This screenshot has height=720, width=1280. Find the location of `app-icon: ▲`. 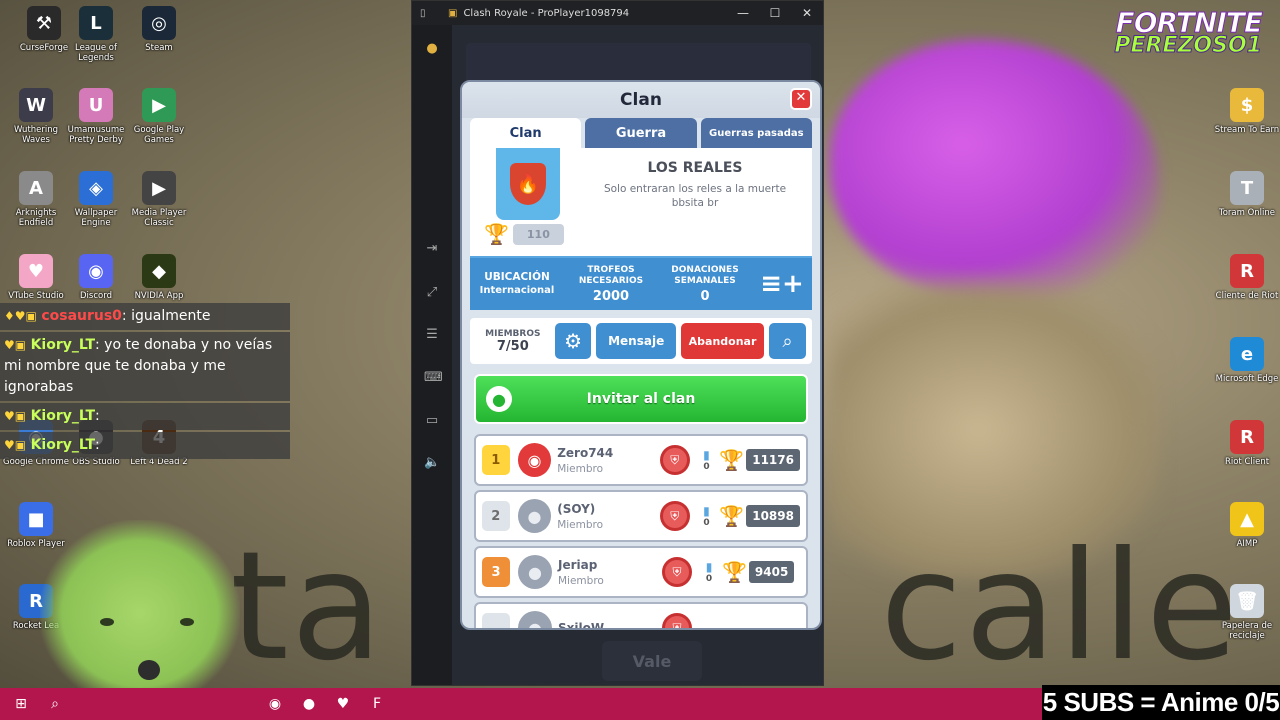

app-icon: ▲ is located at coordinates (1247, 519).